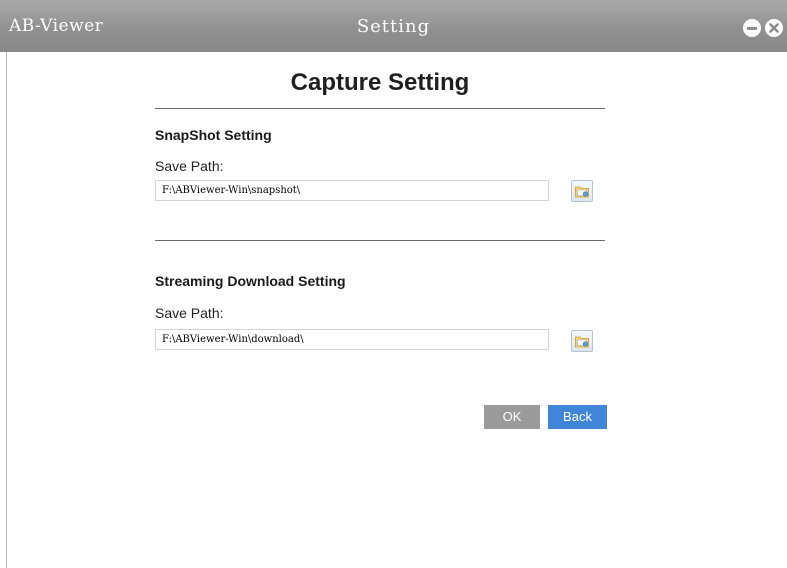  Describe the element at coordinates (3, 310) in the screenshot. I see `window-left-border` at that location.